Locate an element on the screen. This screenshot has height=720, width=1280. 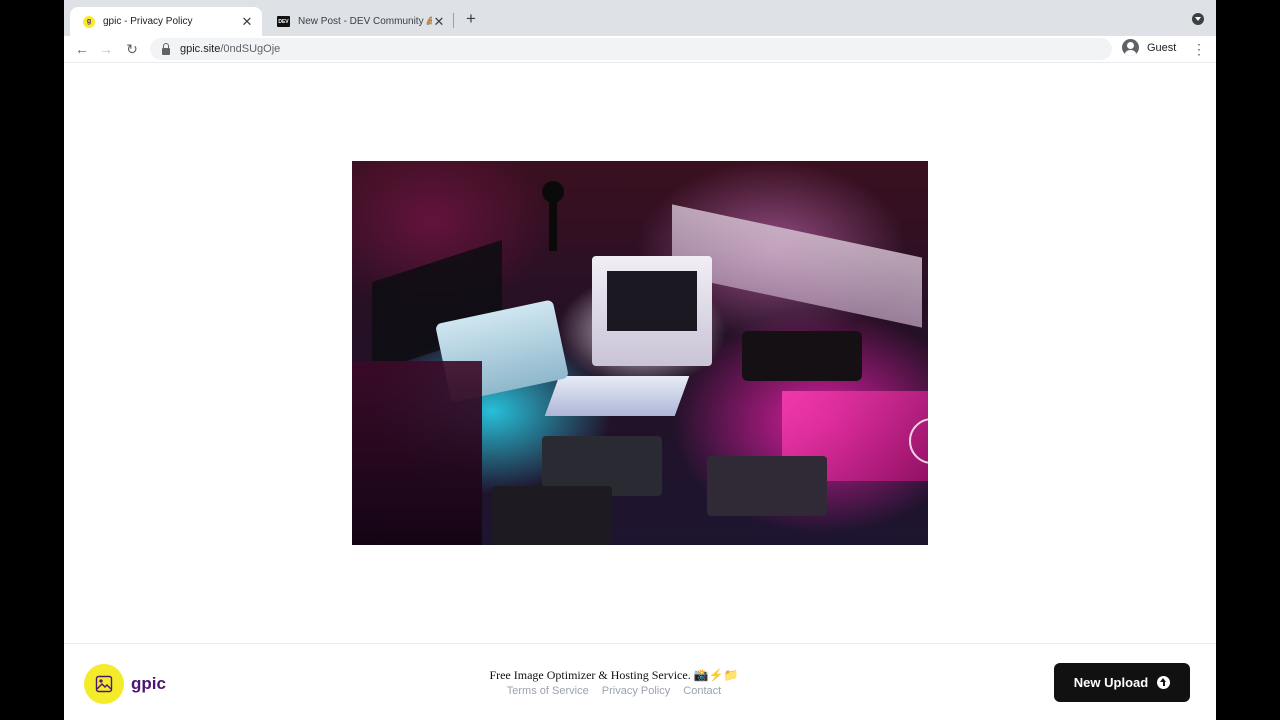
keyboard-shape is located at coordinates (617, 396).